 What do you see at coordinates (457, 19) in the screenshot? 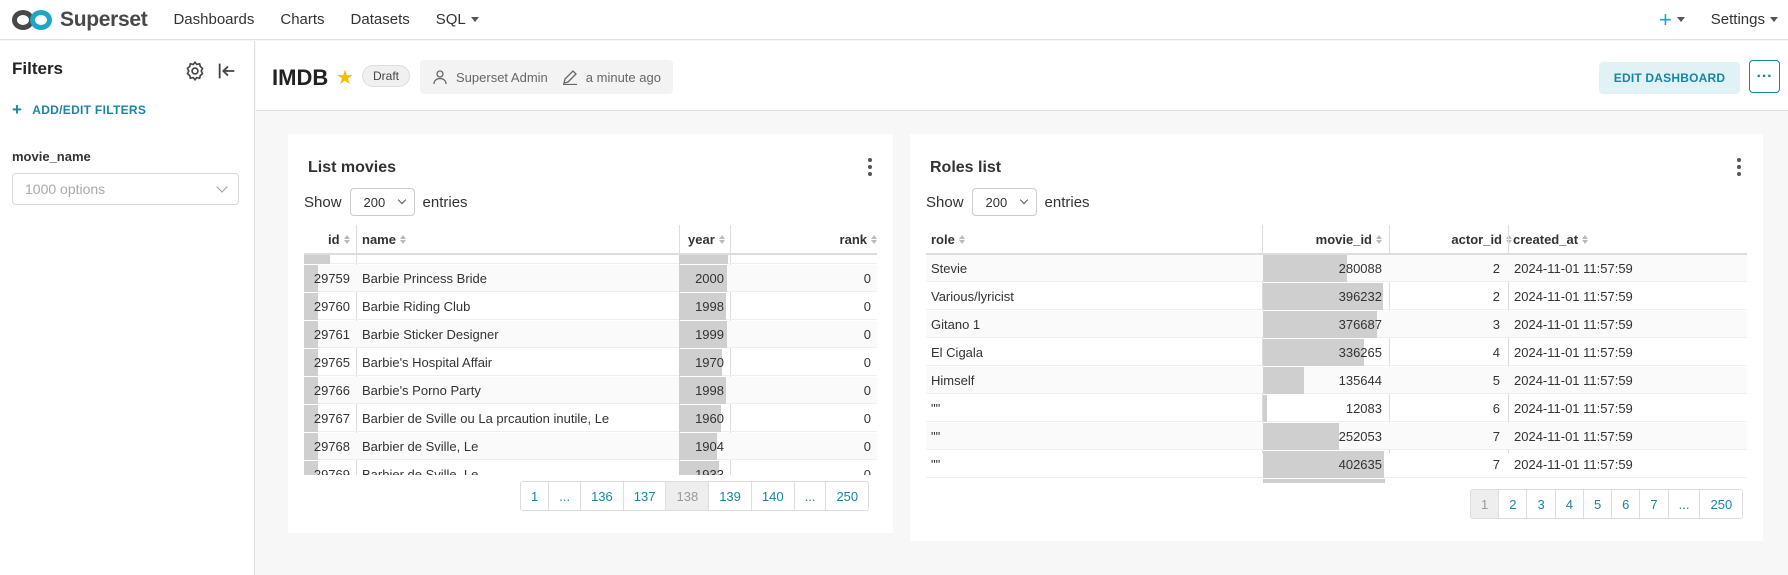
I see `nav-sql: SQL` at bounding box center [457, 19].